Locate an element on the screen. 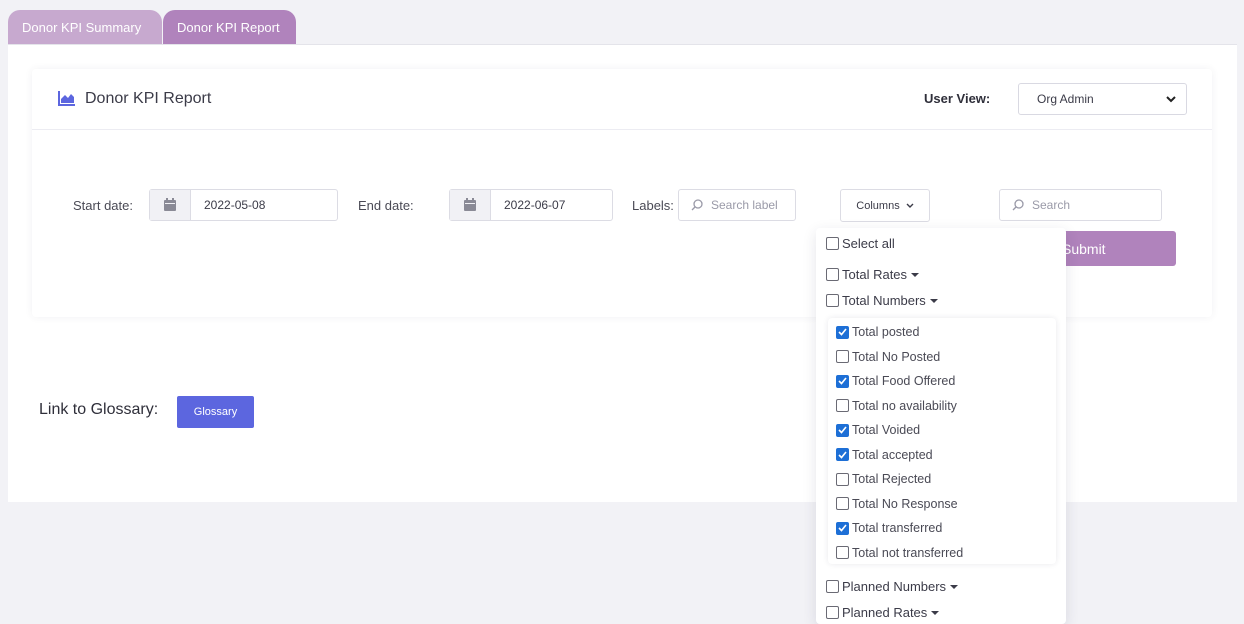 The width and height of the screenshot is (1244, 624). start-date-field: 2022-05-08 is located at coordinates (243, 205).